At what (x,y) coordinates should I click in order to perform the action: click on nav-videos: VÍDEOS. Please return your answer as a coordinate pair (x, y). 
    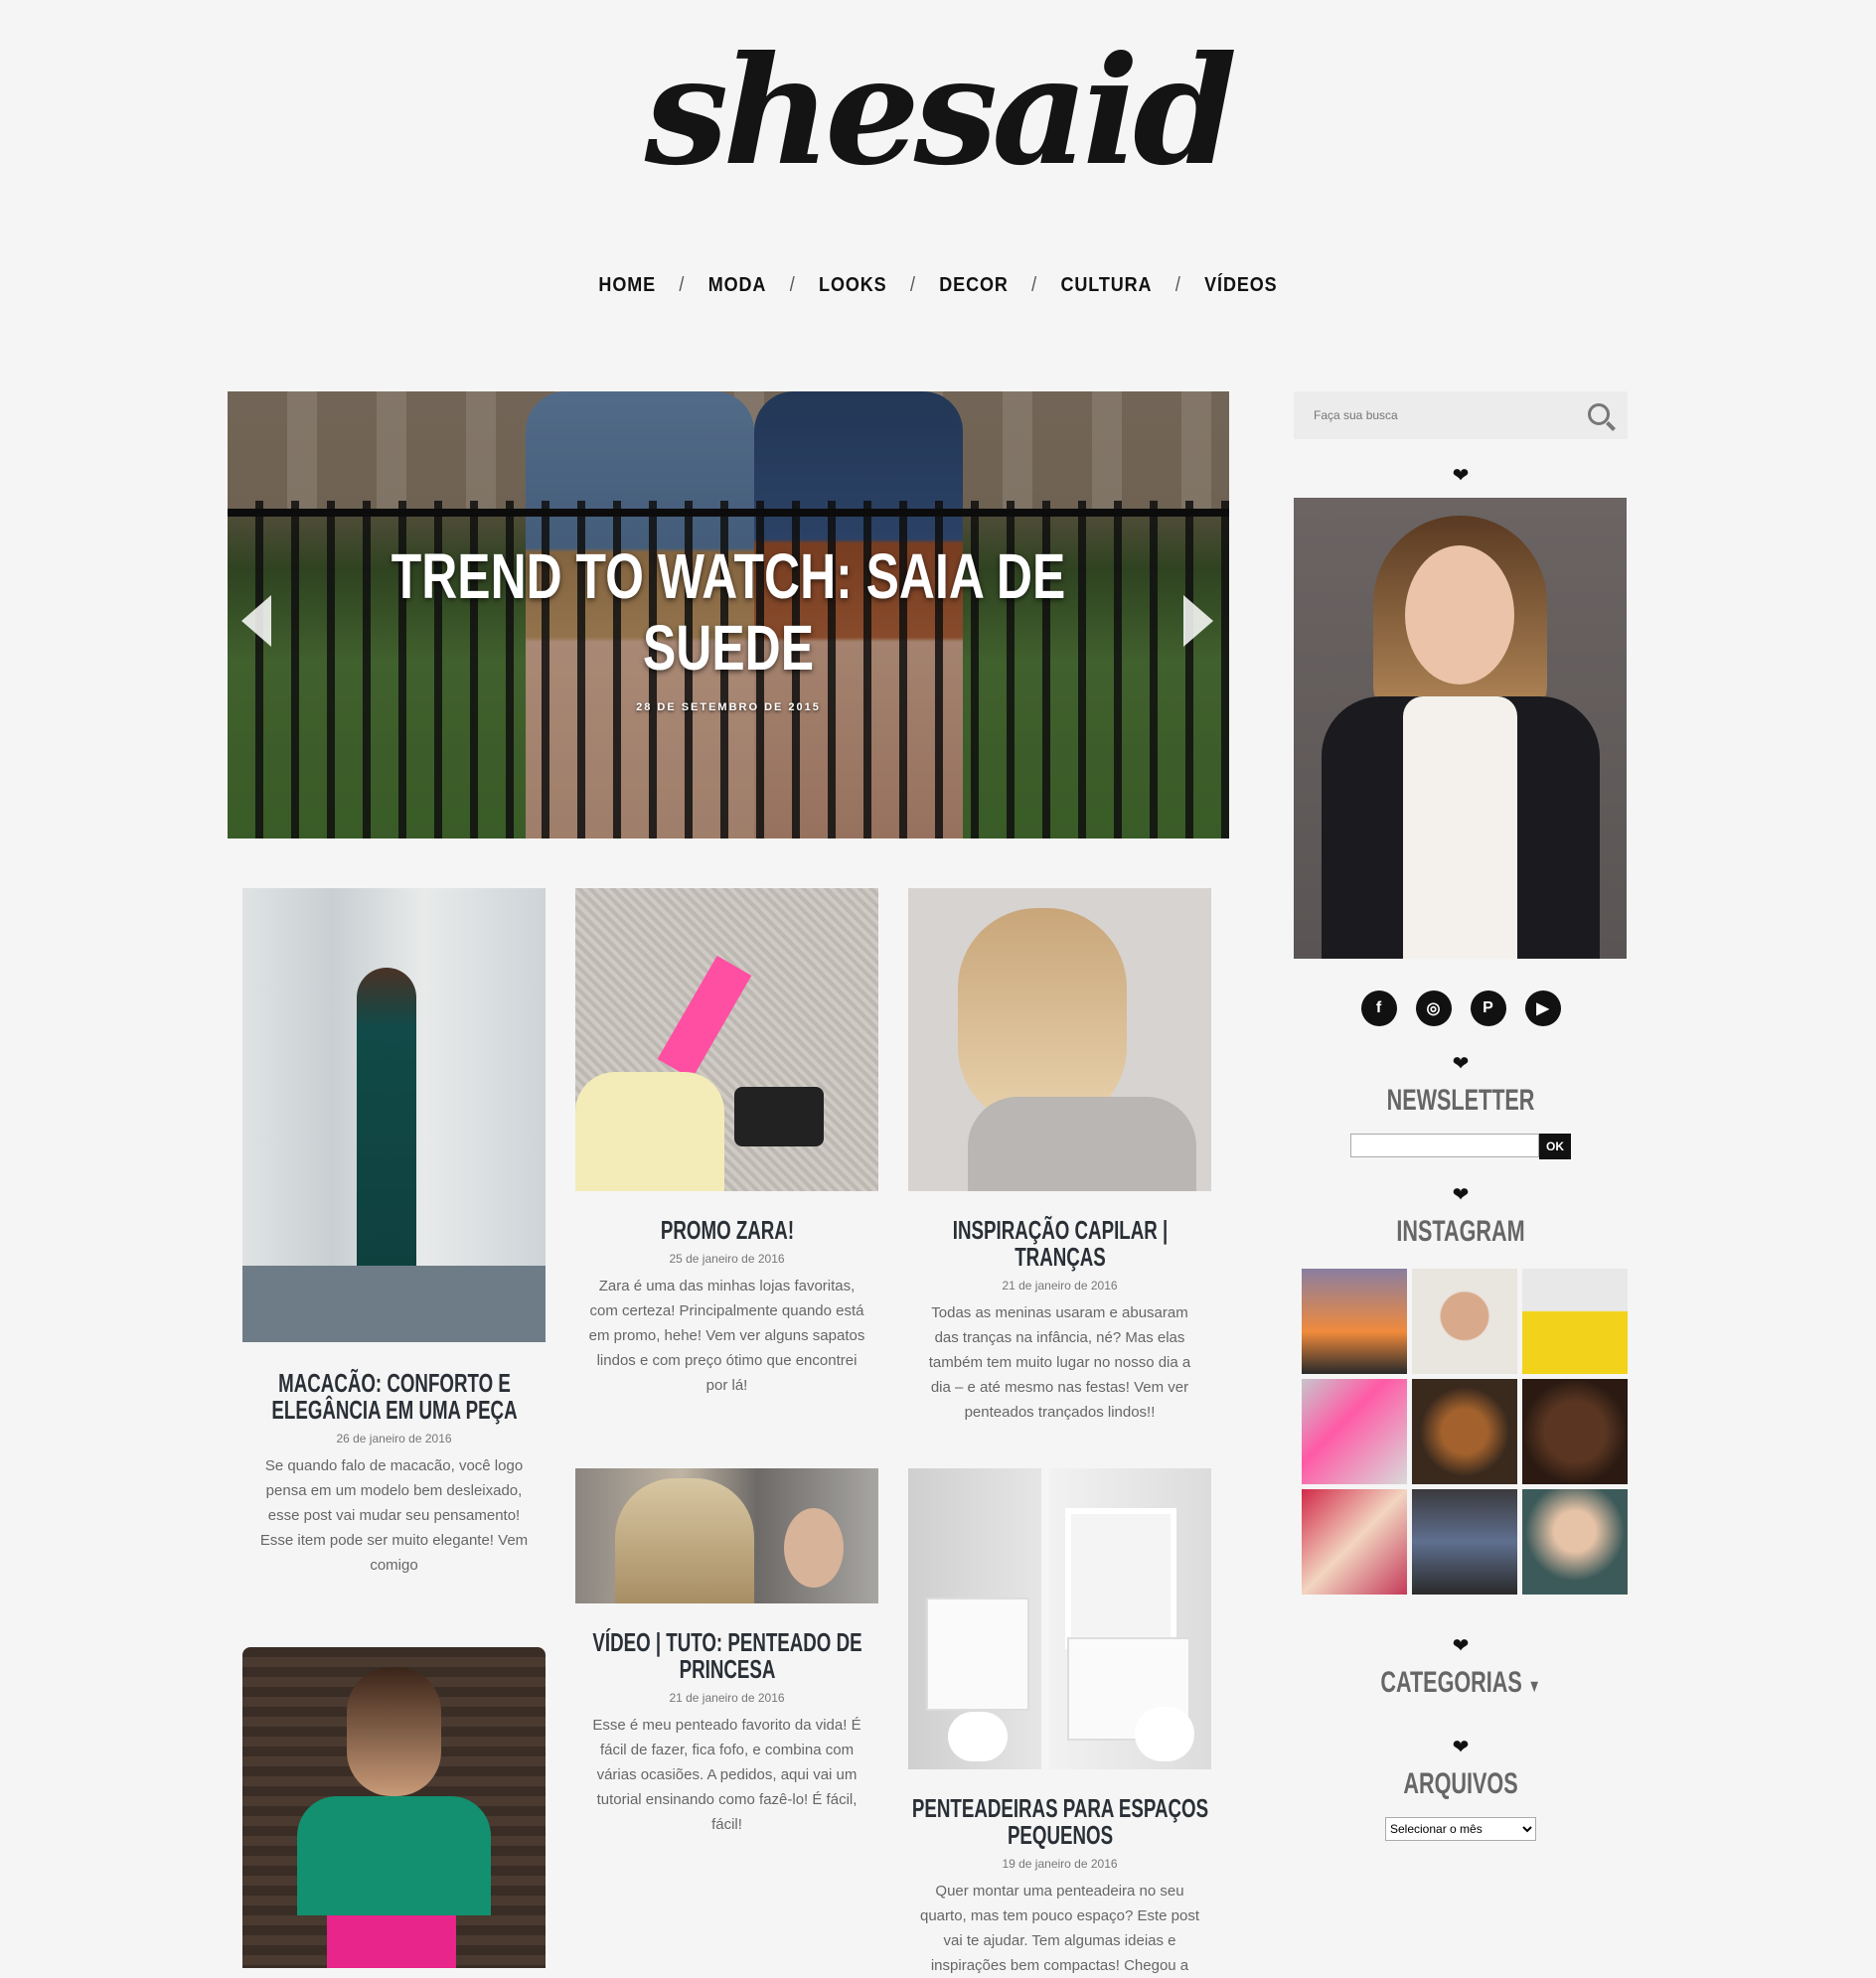
    Looking at the image, I should click on (1242, 285).